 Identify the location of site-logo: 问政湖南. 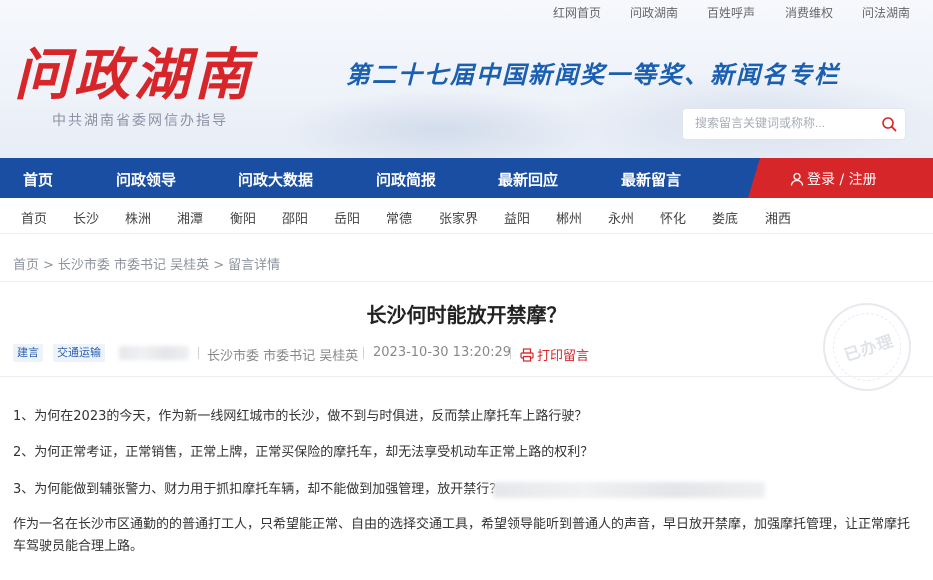
(134, 70).